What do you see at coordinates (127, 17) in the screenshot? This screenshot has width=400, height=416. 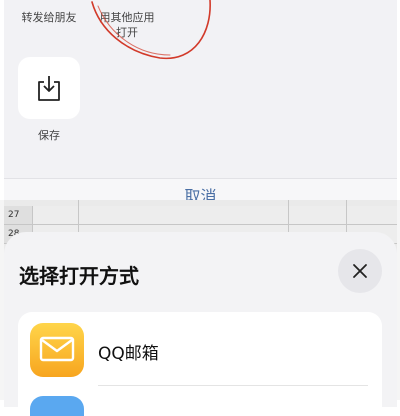 I see `open-with-other-app-line1: 用其他应用` at bounding box center [127, 17].